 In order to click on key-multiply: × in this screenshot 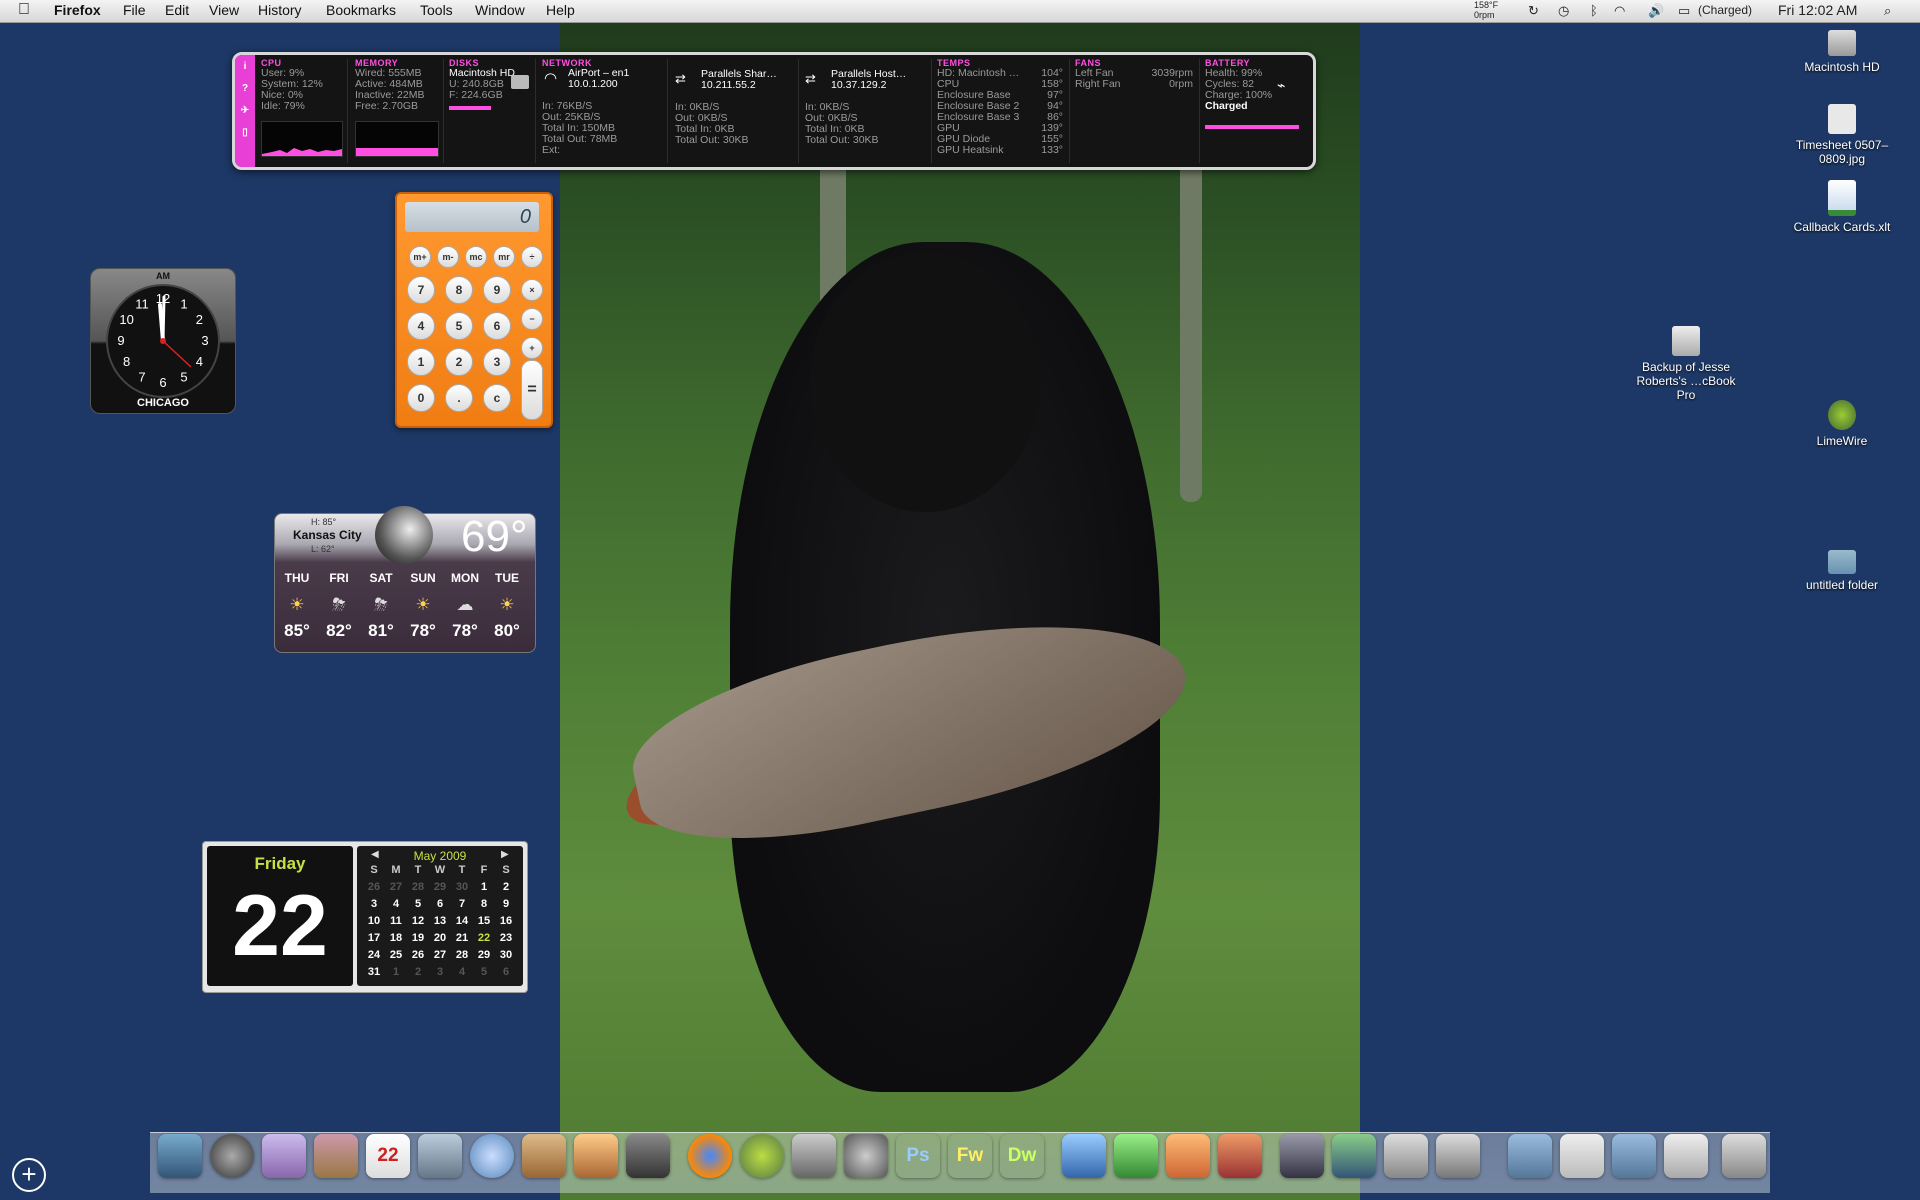, I will do `click(532, 290)`.